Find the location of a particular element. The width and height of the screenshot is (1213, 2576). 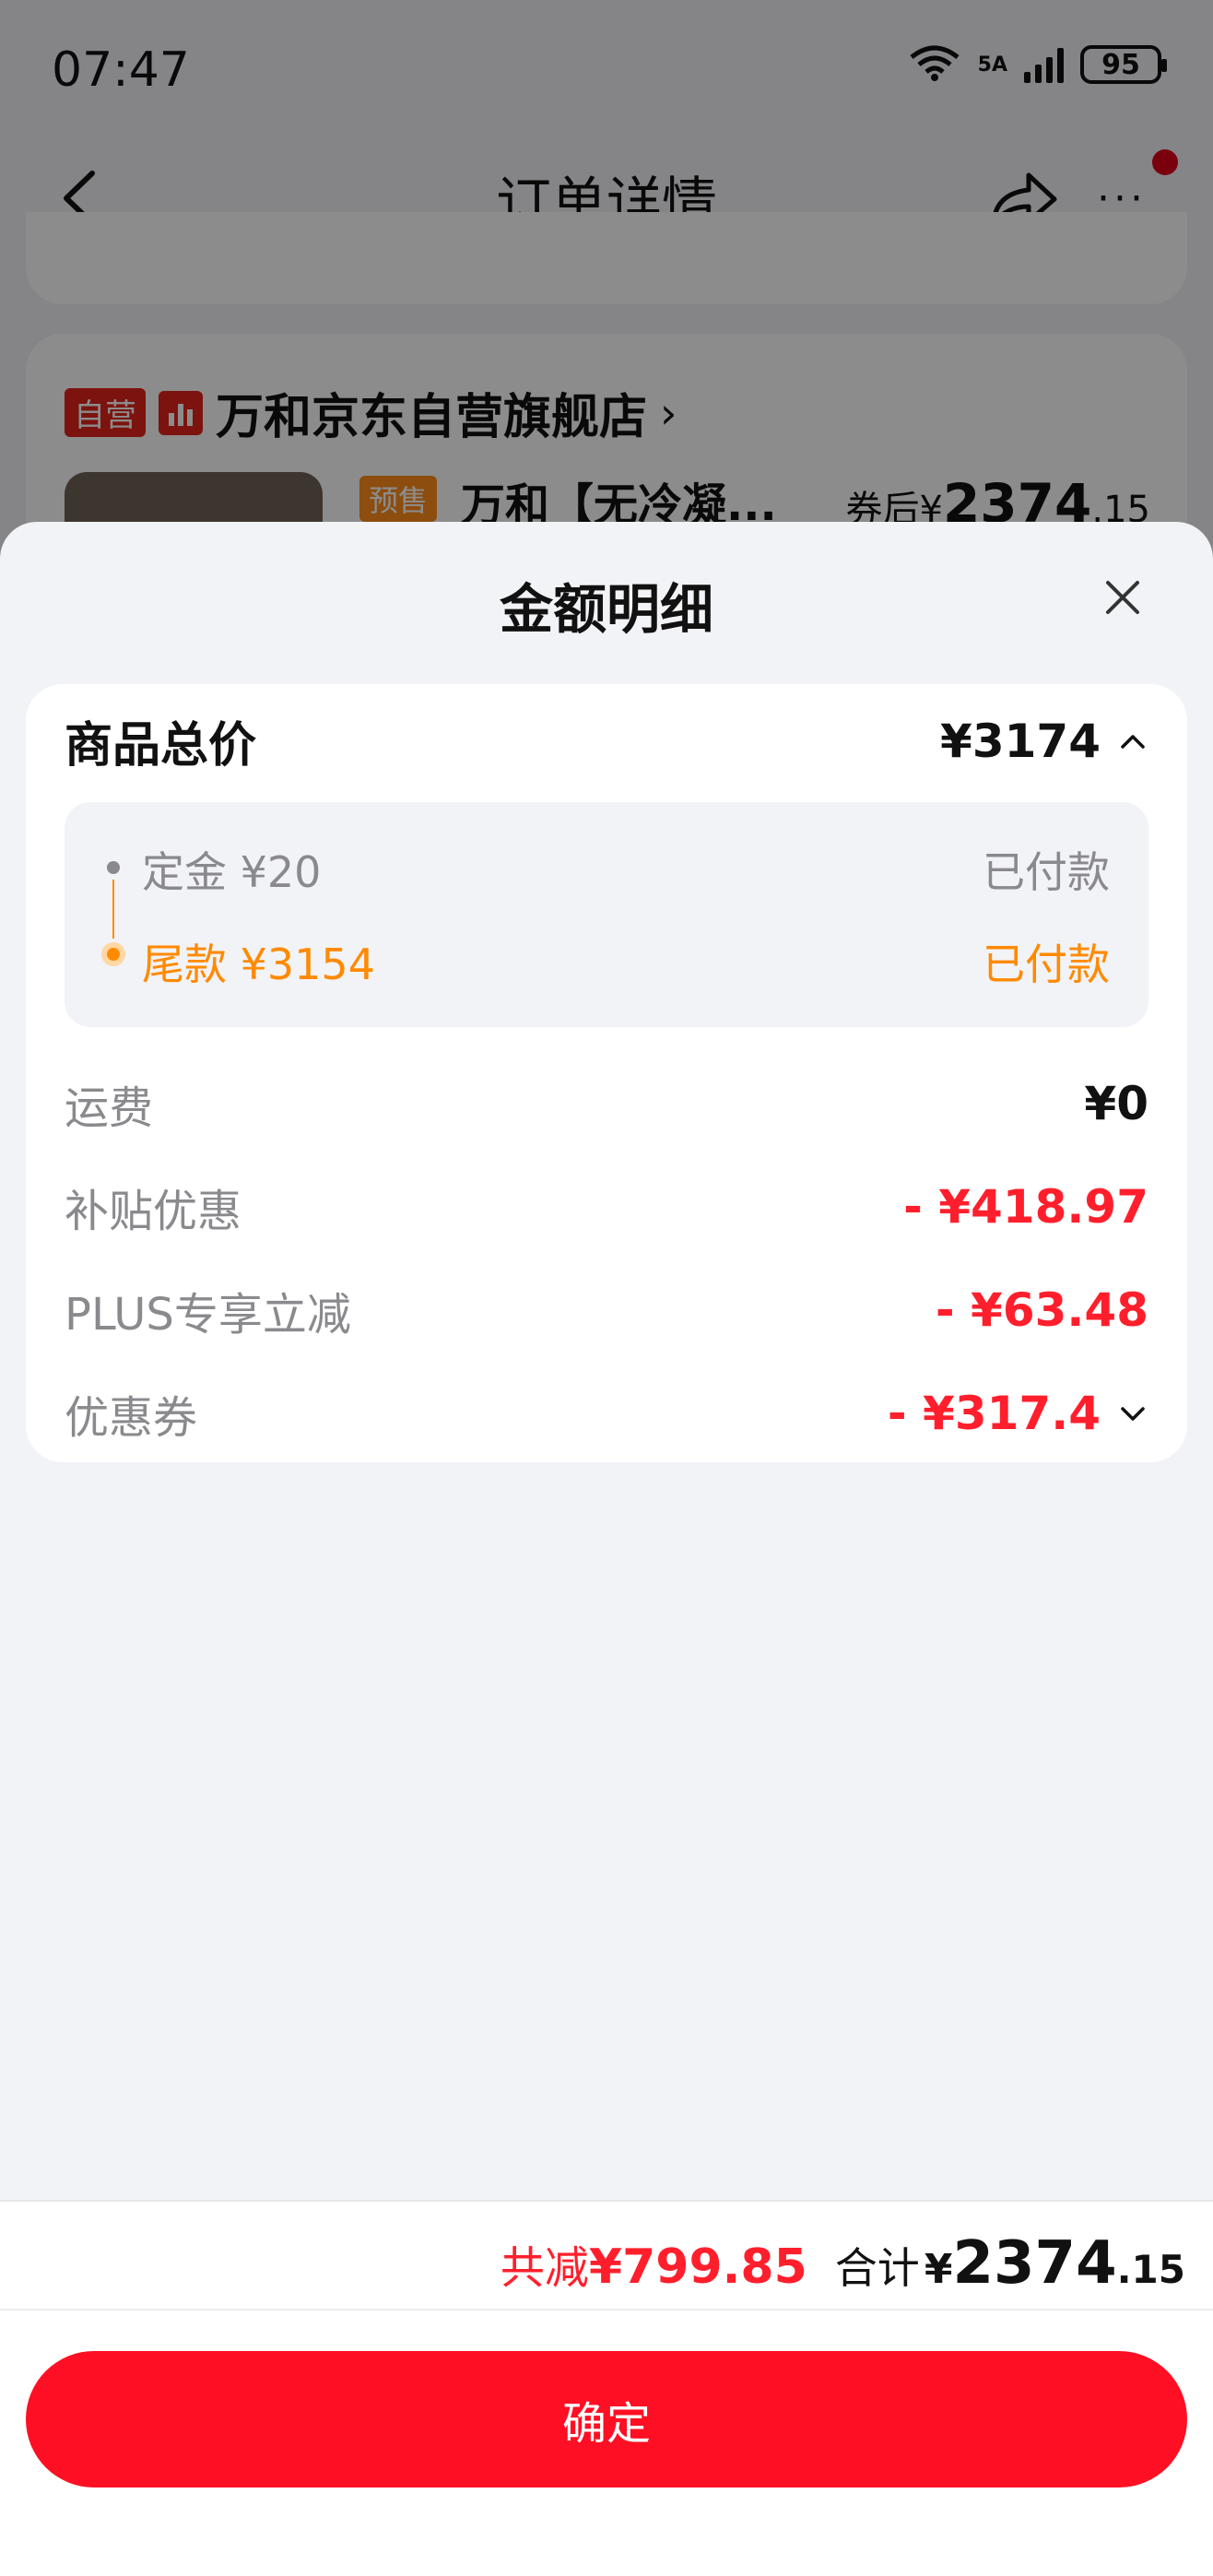

coupon-row: 优惠券 - ¥317.4 is located at coordinates (606, 1413).